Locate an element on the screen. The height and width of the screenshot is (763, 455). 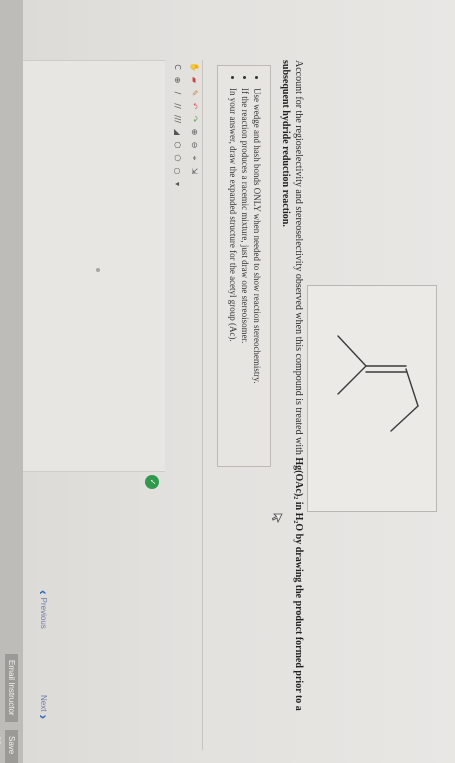
editor-toolbar: ✋ ▰ ✎ ↶ ↷ ⊕ ⊖ ⌖ ⇲ C ⊕ / // /// ◢ ⬡ ⬠ ○ ▾ is located at coordinates (184, 137).